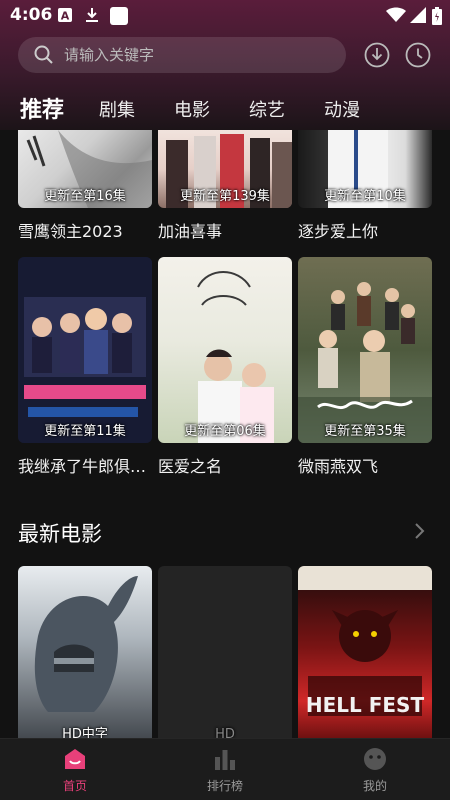 This screenshot has width=450, height=800. Describe the element at coordinates (374, 786) in the screenshot. I see `nav-profile-label: 我的` at that location.